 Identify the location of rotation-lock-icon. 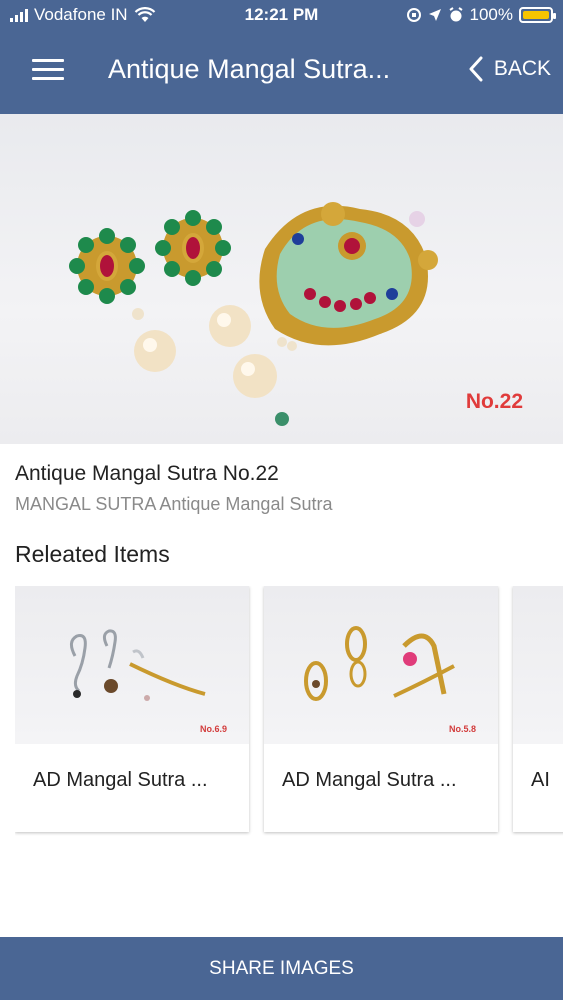
(413, 15).